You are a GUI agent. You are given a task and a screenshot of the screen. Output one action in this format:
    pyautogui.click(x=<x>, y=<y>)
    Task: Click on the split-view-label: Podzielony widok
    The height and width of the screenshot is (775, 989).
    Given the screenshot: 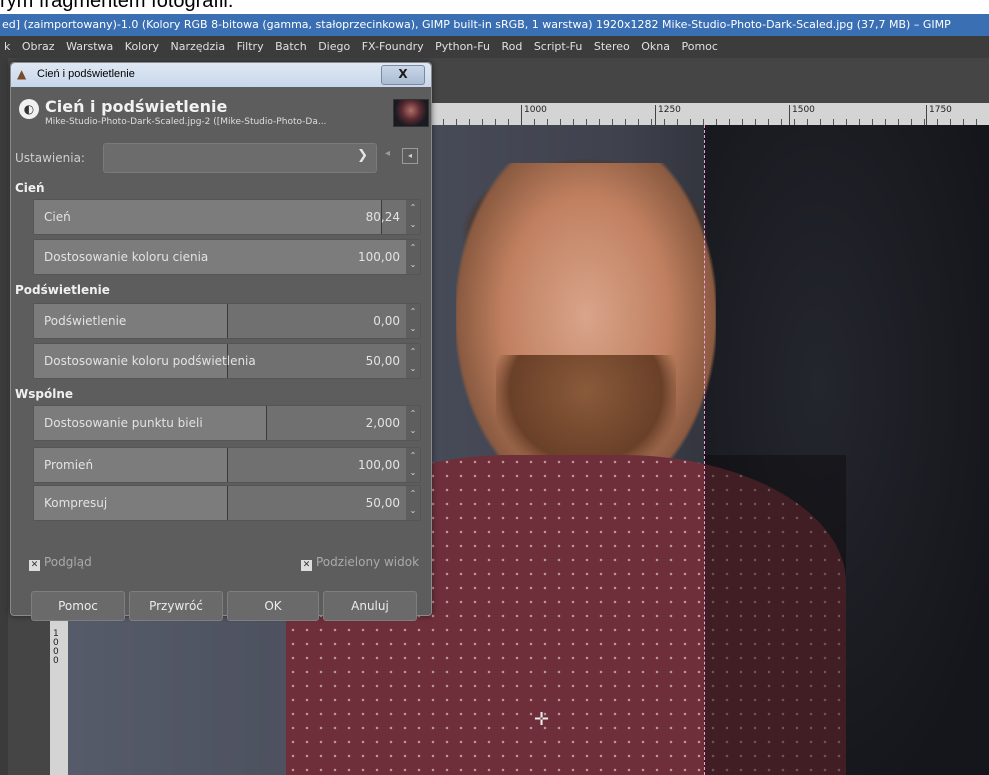 What is the action you would take?
    pyautogui.click(x=368, y=562)
    